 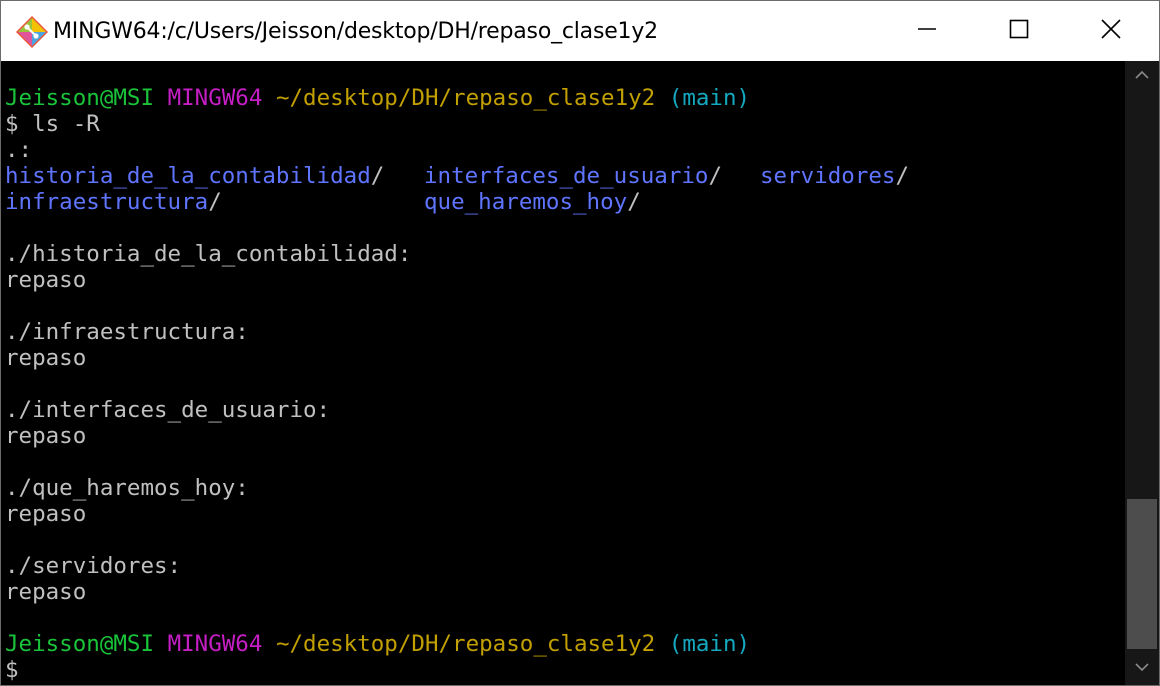 What do you see at coordinates (828, 176) in the screenshot?
I see `directory-name: servidores` at bounding box center [828, 176].